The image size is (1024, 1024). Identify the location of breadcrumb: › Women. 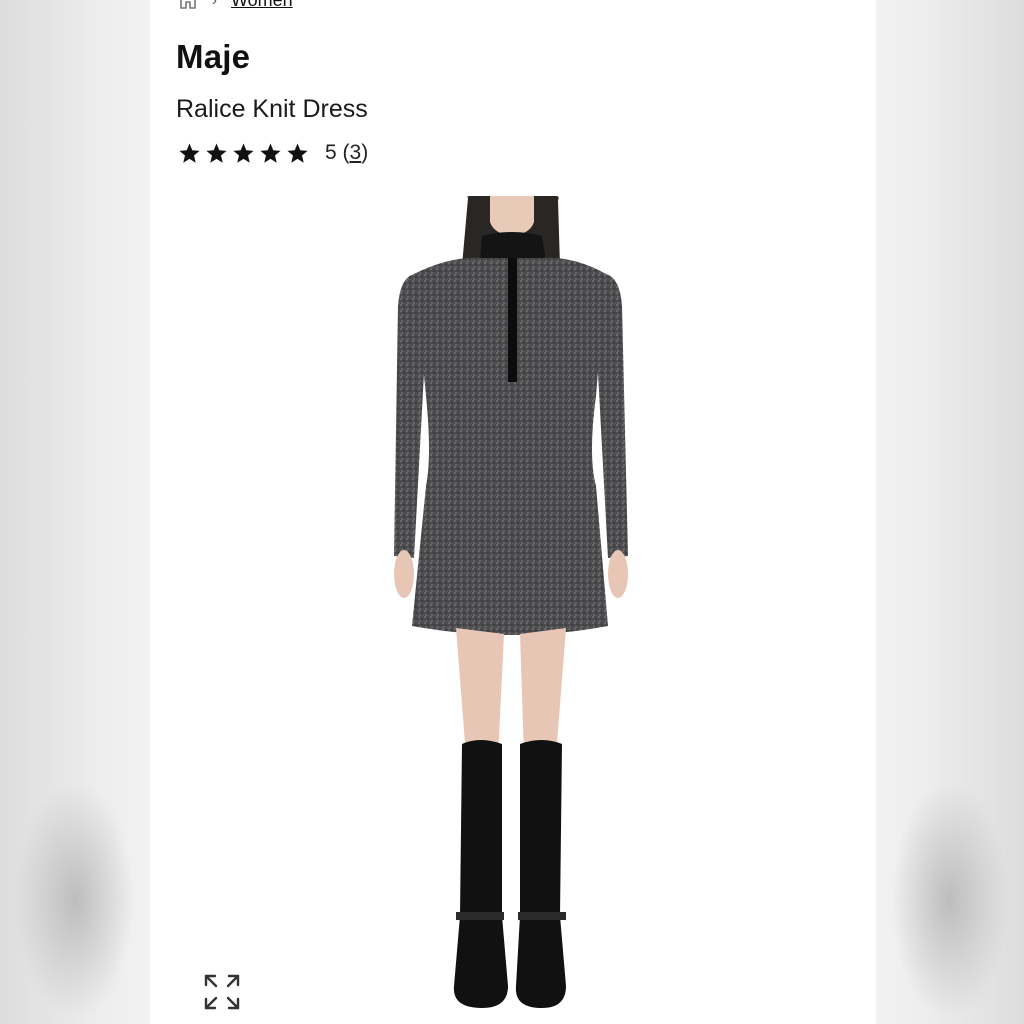
(235, 5).